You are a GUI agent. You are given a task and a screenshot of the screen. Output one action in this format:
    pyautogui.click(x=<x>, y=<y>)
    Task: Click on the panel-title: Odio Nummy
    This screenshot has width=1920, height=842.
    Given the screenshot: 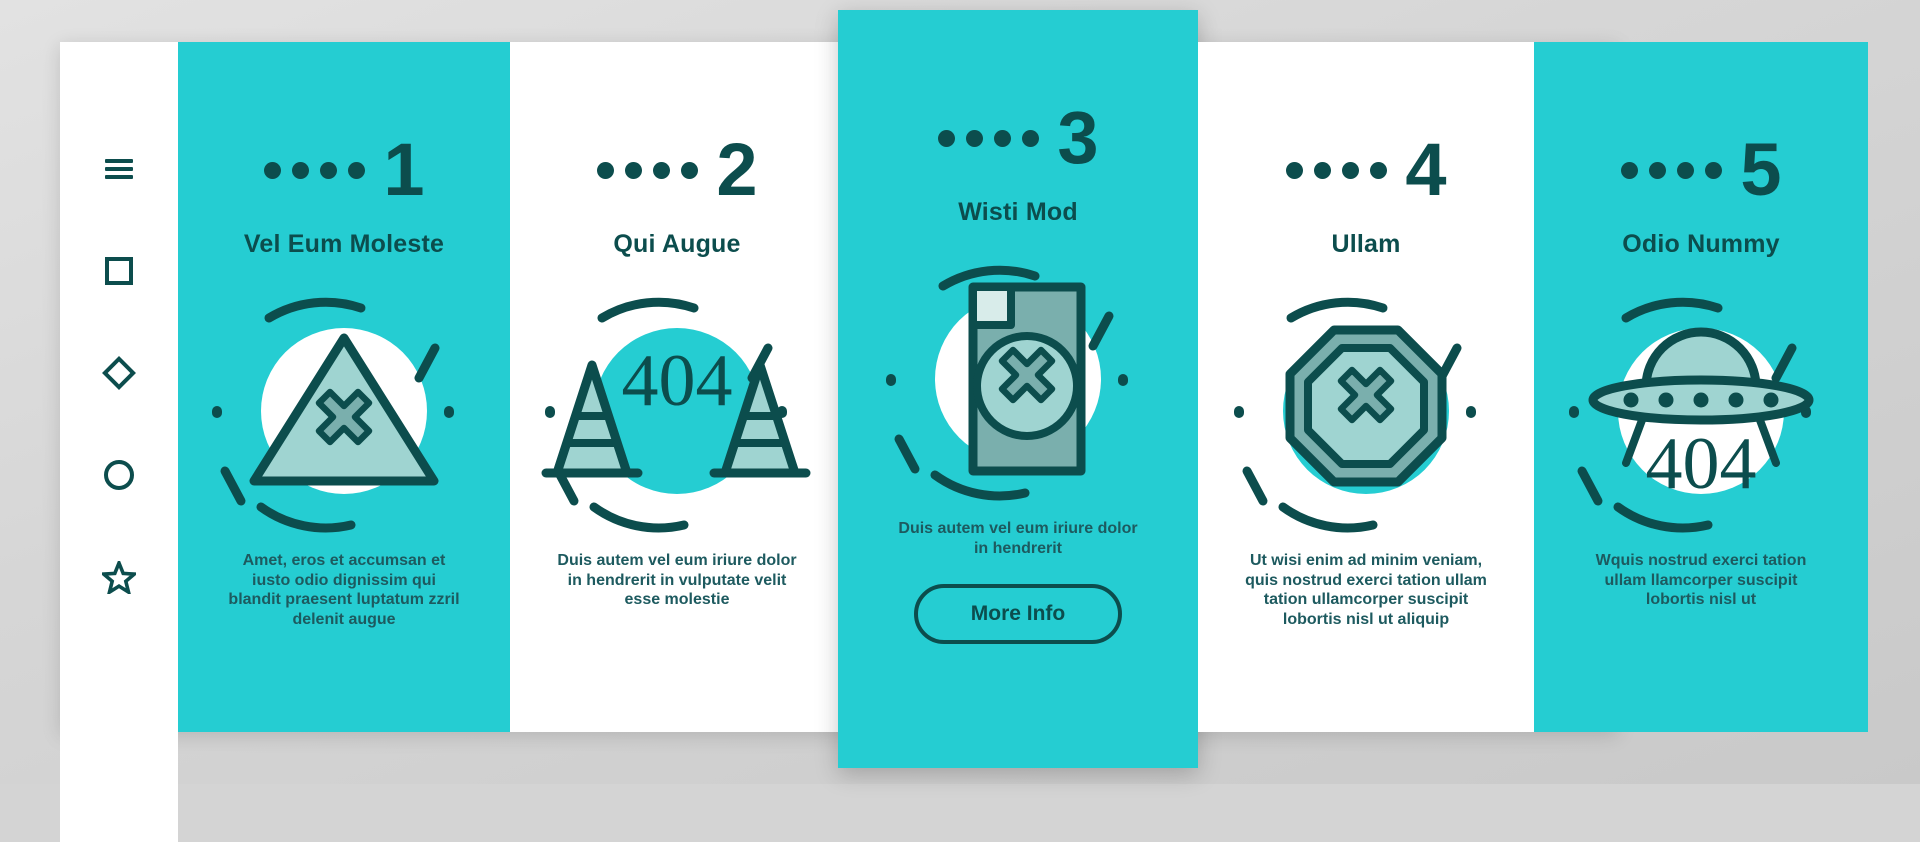 What is the action you would take?
    pyautogui.click(x=1701, y=244)
    